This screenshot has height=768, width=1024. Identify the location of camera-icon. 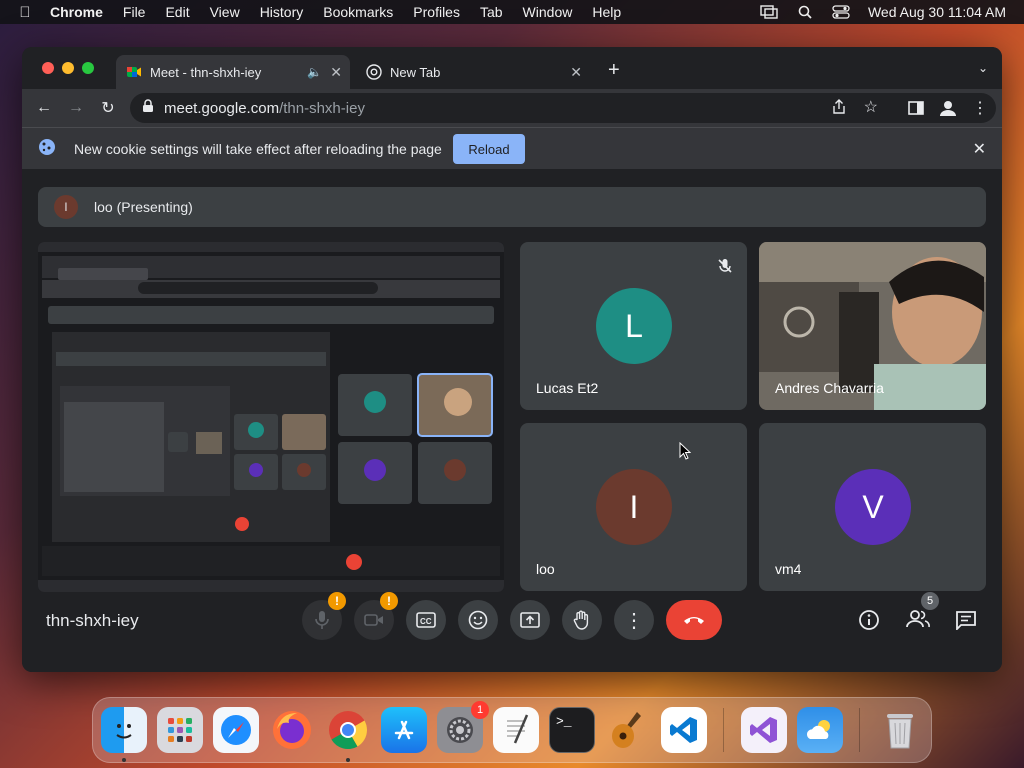
(373, 620).